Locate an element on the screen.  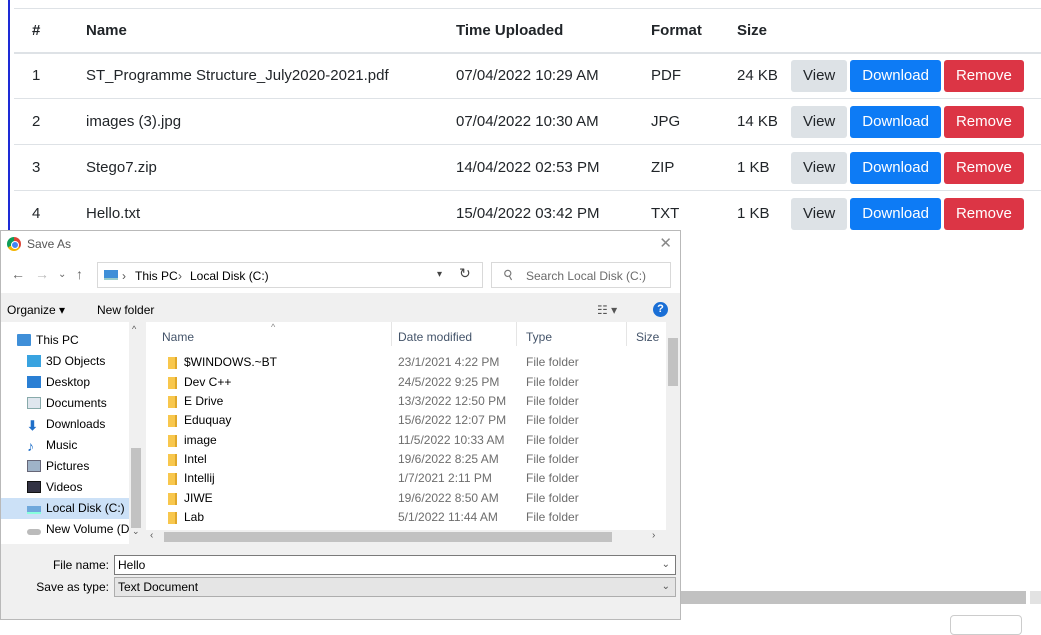
nav-item-this-pc: This PC is located at coordinates (65, 340).